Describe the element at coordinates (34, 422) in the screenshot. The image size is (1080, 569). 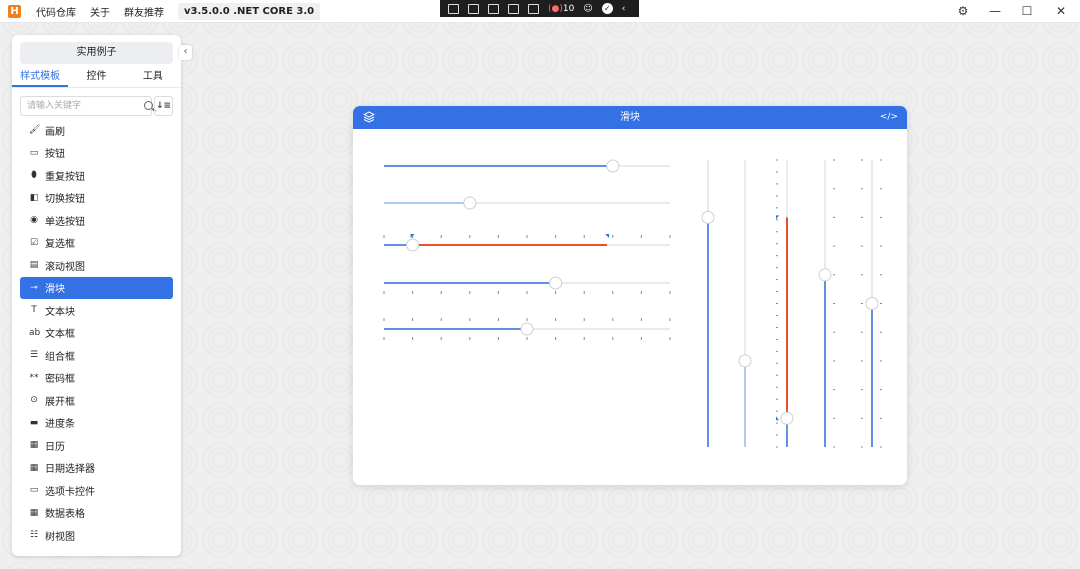
I see `progressbar-icon: ▬` at that location.